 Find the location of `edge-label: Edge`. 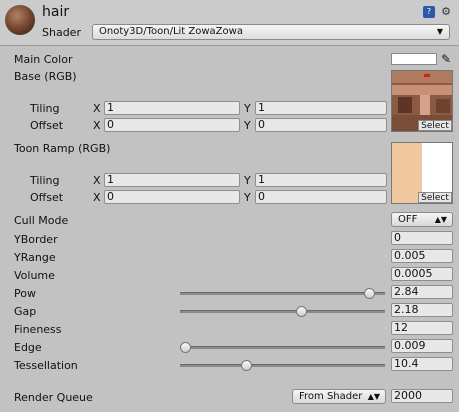

edge-label: Edge is located at coordinates (28, 347).